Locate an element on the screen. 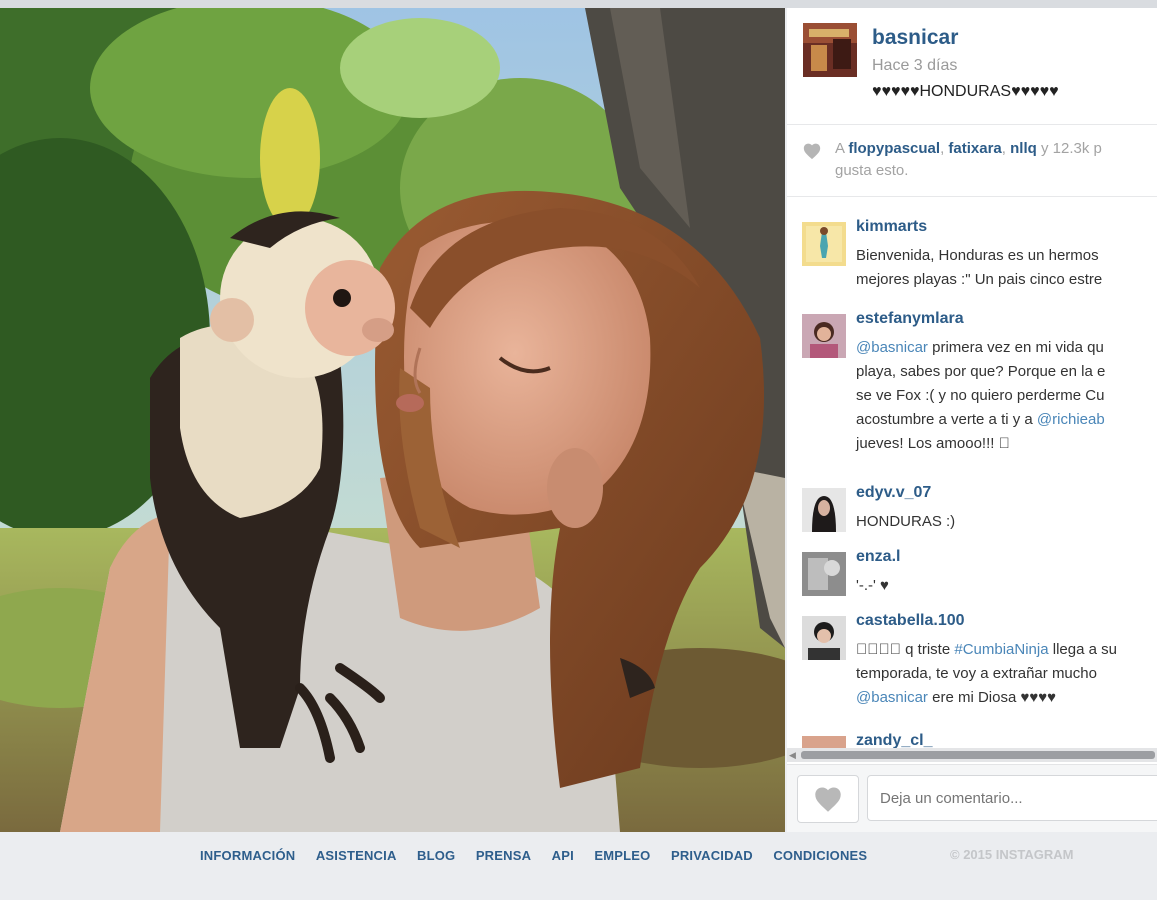  like-user-link: flopypascual is located at coordinates (894, 148).